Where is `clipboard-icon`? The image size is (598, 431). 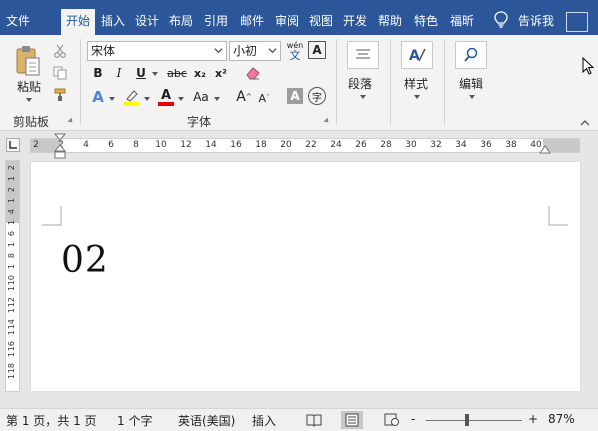 clipboard-icon is located at coordinates (28, 61).